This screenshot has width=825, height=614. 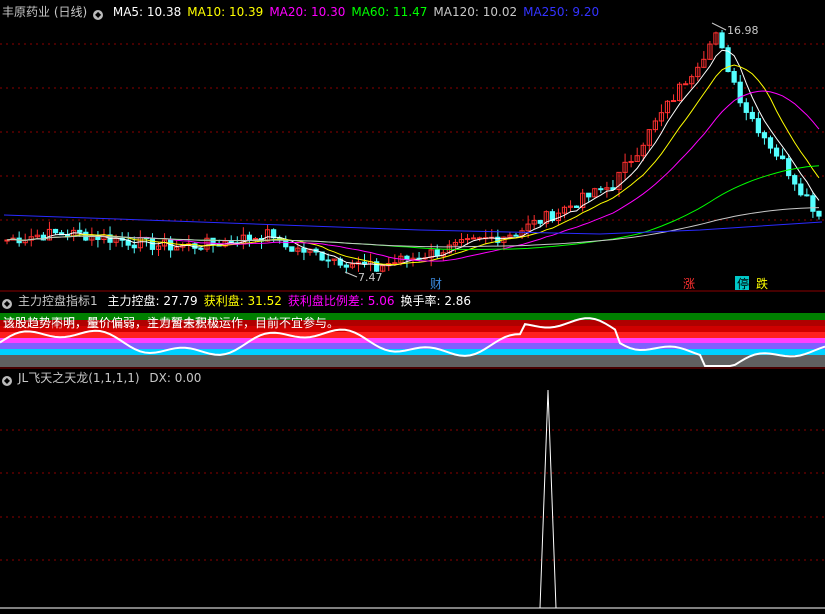 I want to click on high-price-label: 16.98, so click(x=743, y=30).